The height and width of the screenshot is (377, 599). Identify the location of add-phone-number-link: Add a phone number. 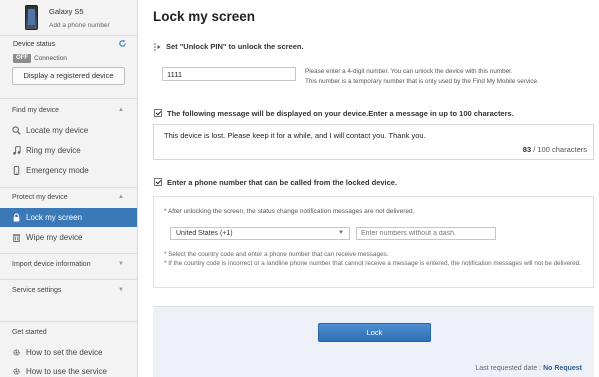
(79, 25).